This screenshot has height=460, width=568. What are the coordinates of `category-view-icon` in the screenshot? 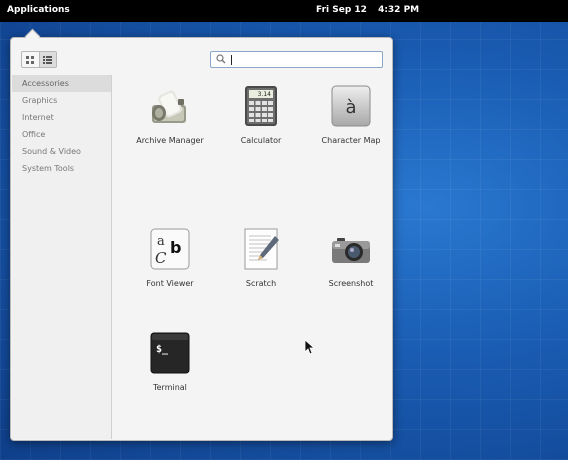 It's located at (48, 59).